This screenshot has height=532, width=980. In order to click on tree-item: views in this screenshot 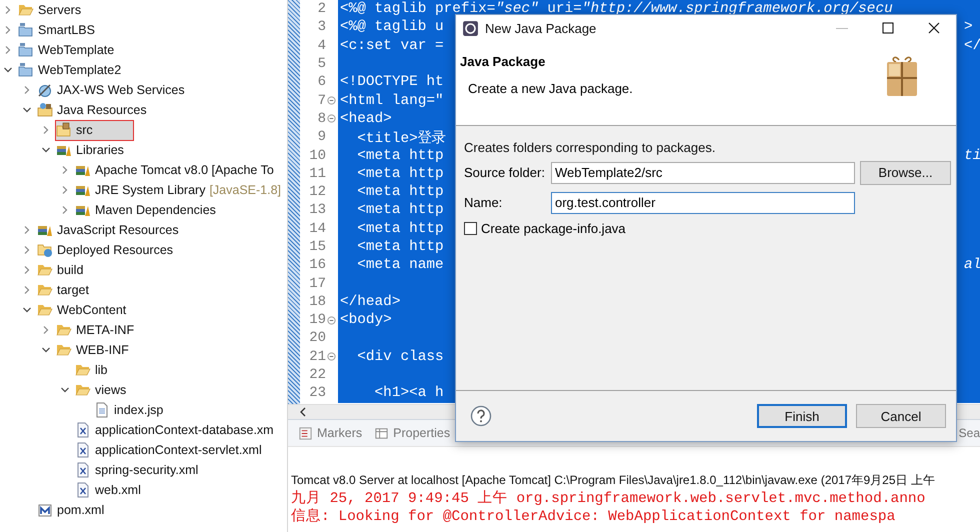, I will do `click(102, 390)`.